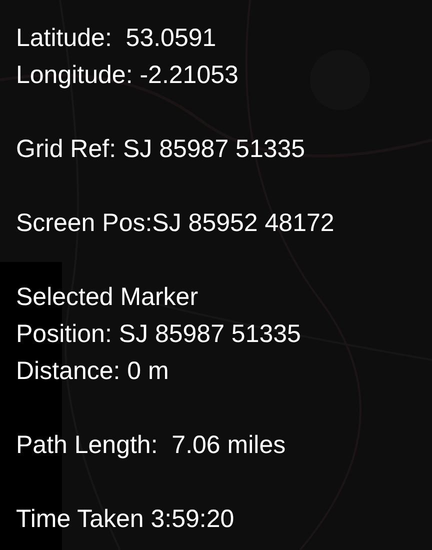 This screenshot has height=550, width=432. What do you see at coordinates (92, 371) in the screenshot?
I see `info-text: Distance: 0 m` at bounding box center [92, 371].